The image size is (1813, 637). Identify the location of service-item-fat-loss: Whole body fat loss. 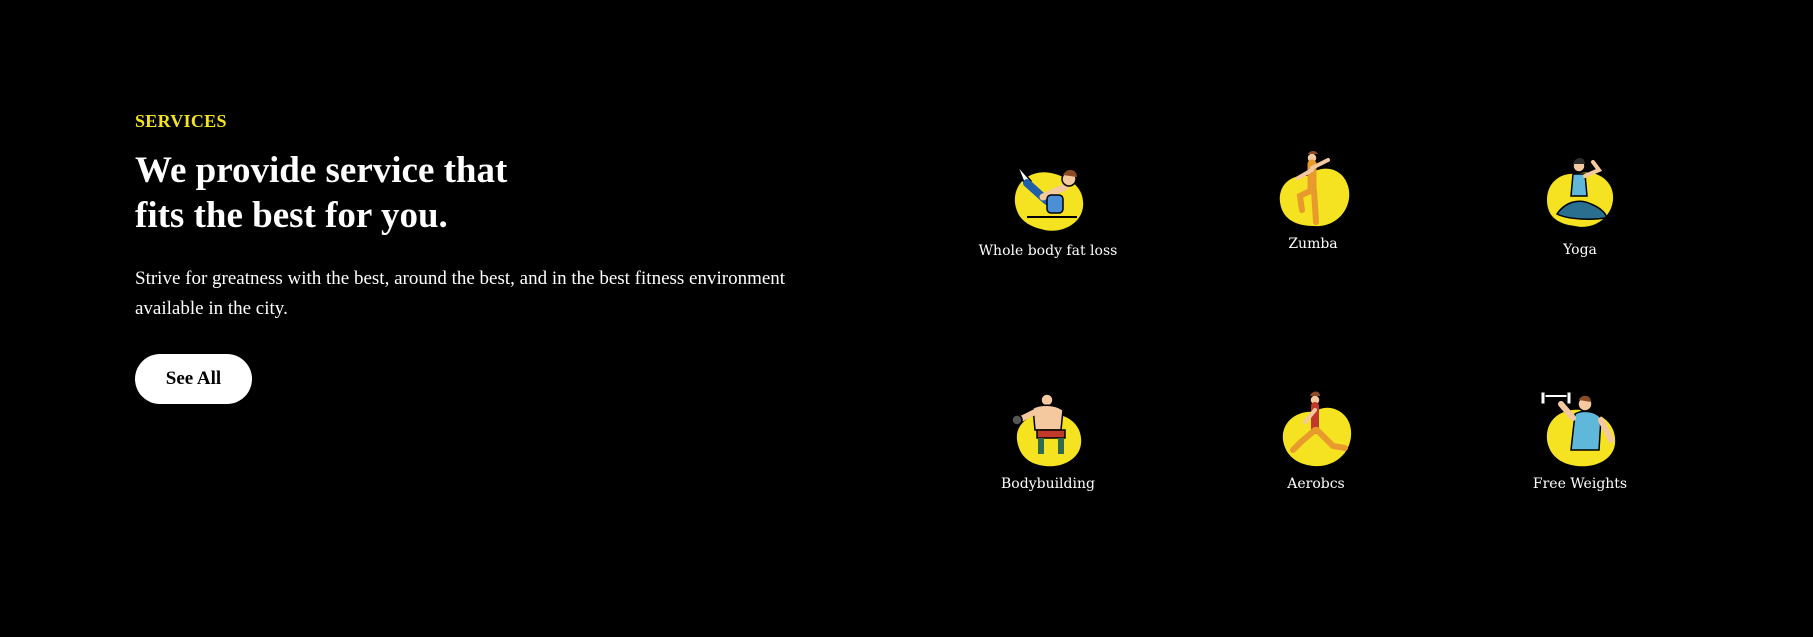
(1048, 208).